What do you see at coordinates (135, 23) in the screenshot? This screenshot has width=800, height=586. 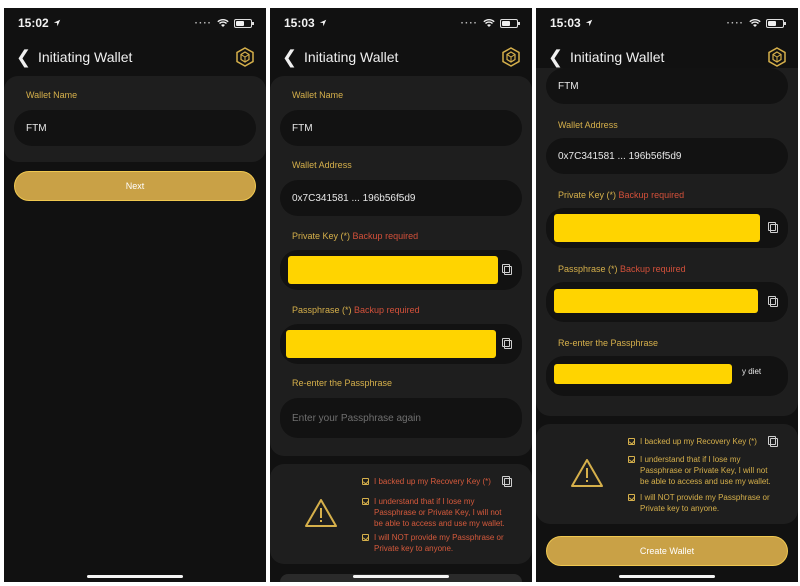 I see `status-bar: 15:02 ····` at bounding box center [135, 23].